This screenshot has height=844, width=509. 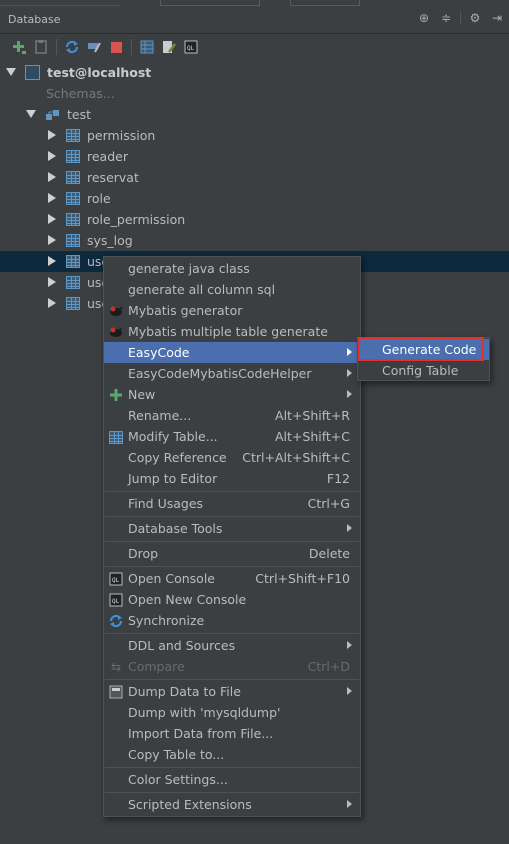 I want to click on schema-icon, so click(x=53, y=116).